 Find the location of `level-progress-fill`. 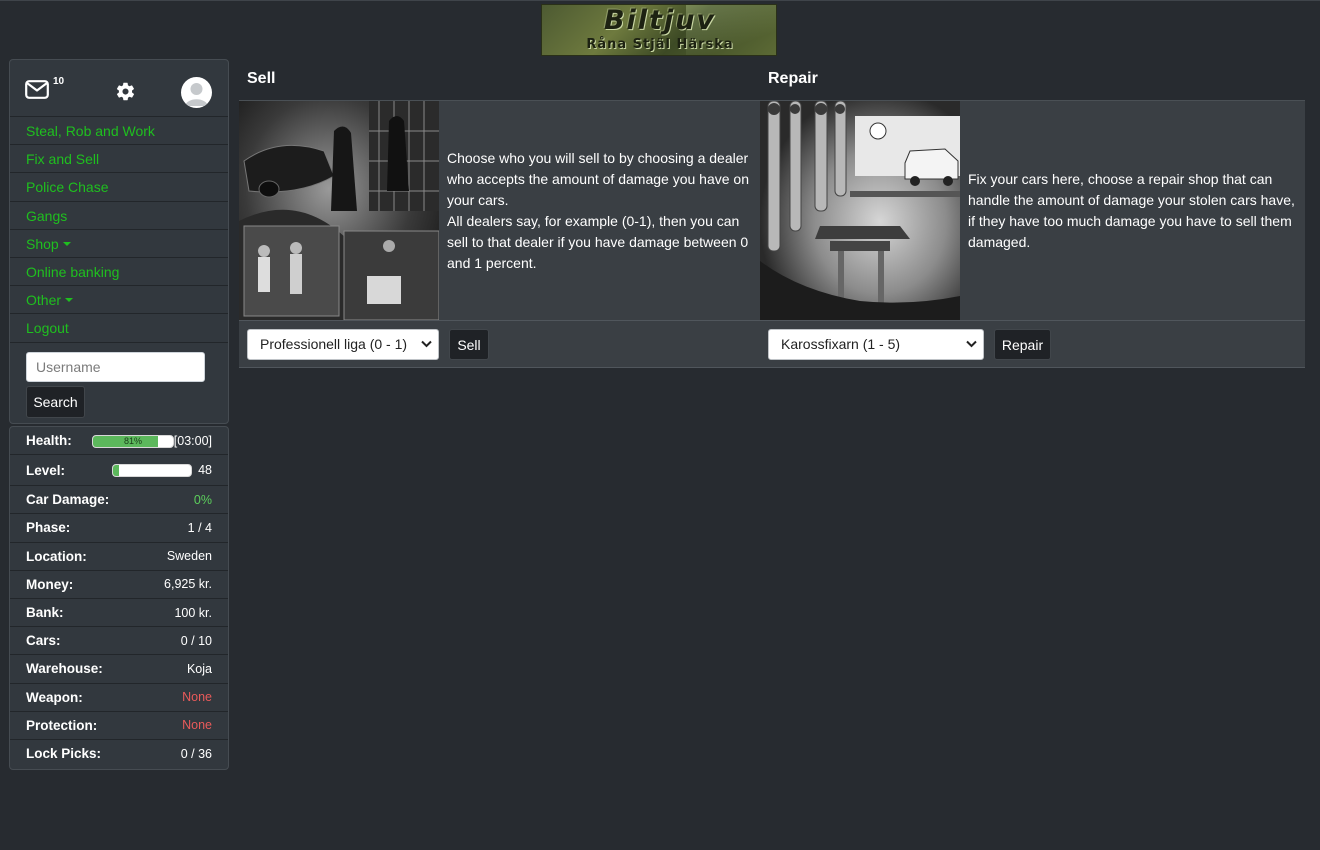

level-progress-fill is located at coordinates (116, 471).